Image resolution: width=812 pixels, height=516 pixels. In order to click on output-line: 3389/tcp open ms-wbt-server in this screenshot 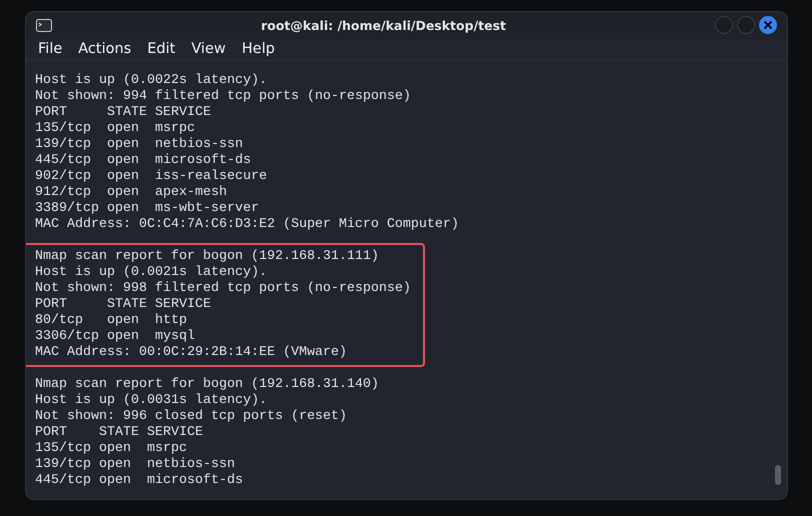, I will do `click(147, 209)`.